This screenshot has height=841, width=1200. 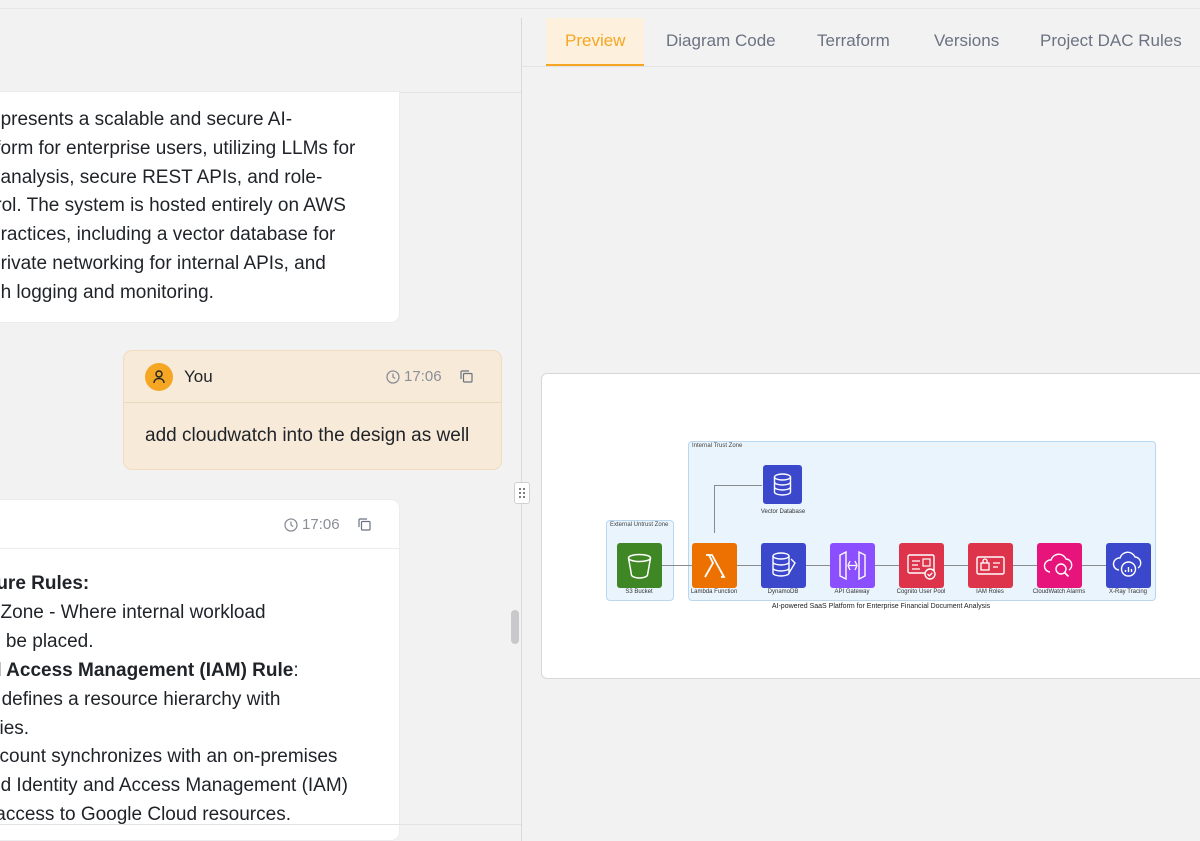 I want to click on api-gateway-icon, so click(x=852, y=565).